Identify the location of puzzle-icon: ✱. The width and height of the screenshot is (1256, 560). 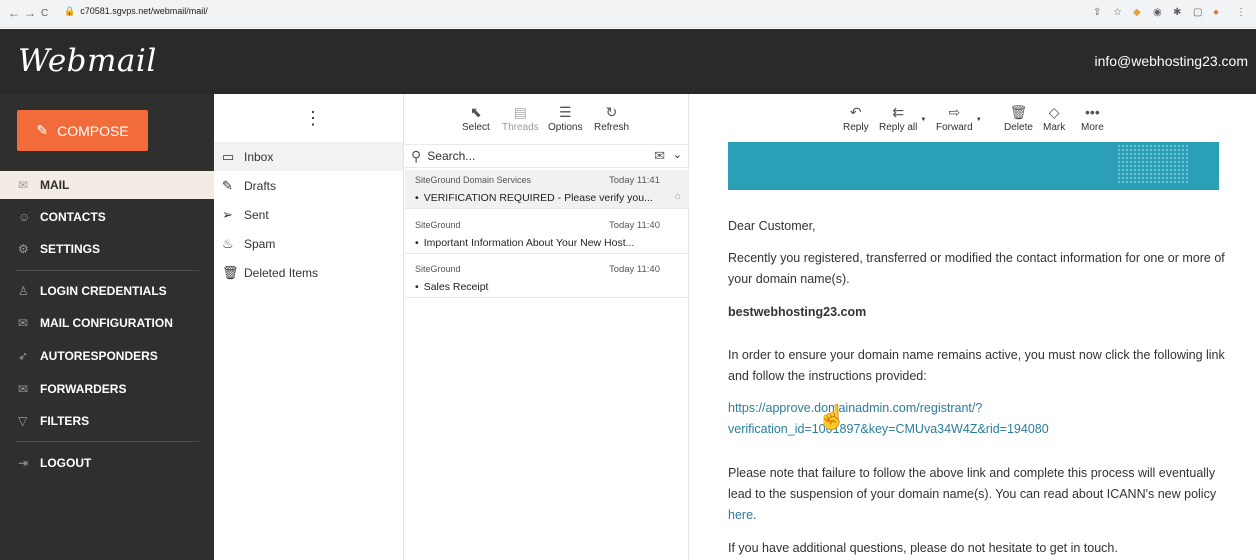
(1177, 12).